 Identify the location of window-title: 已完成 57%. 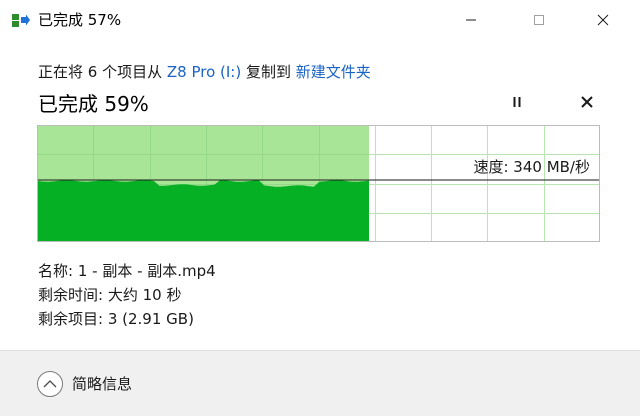
(80, 20).